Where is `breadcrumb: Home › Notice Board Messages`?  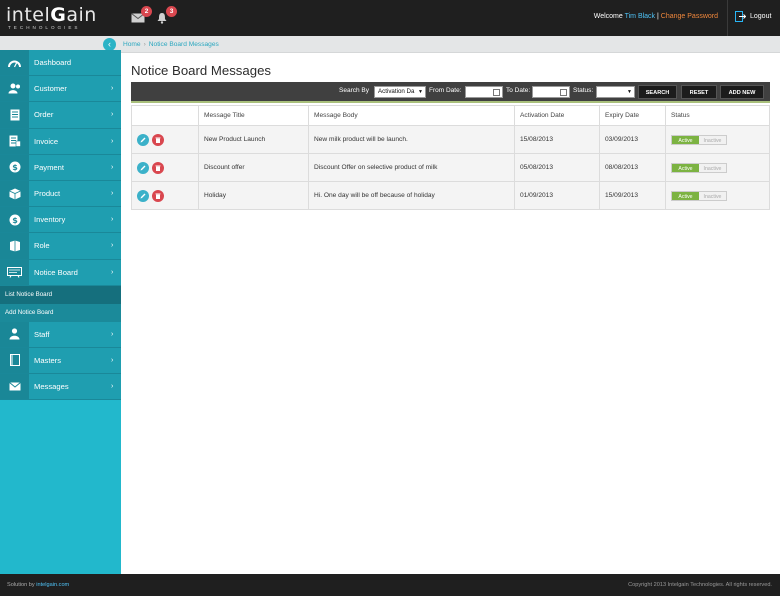 breadcrumb: Home › Notice Board Messages is located at coordinates (171, 44).